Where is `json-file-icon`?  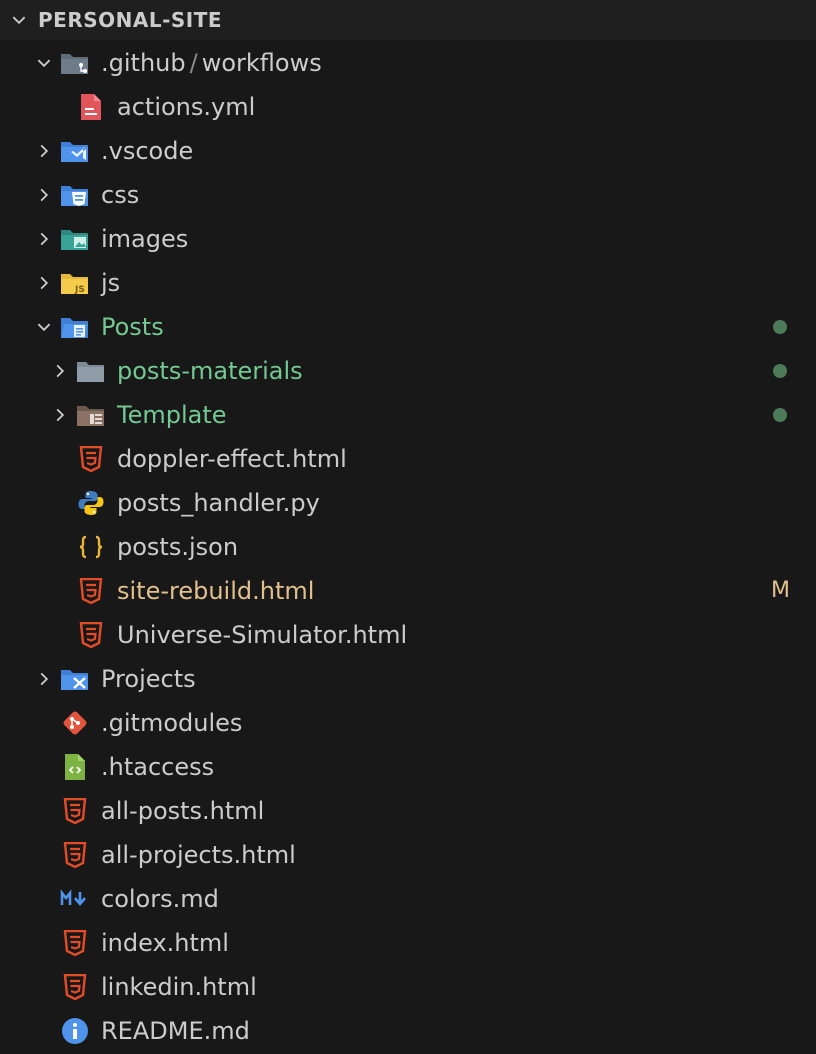
json-file-icon is located at coordinates (91, 547).